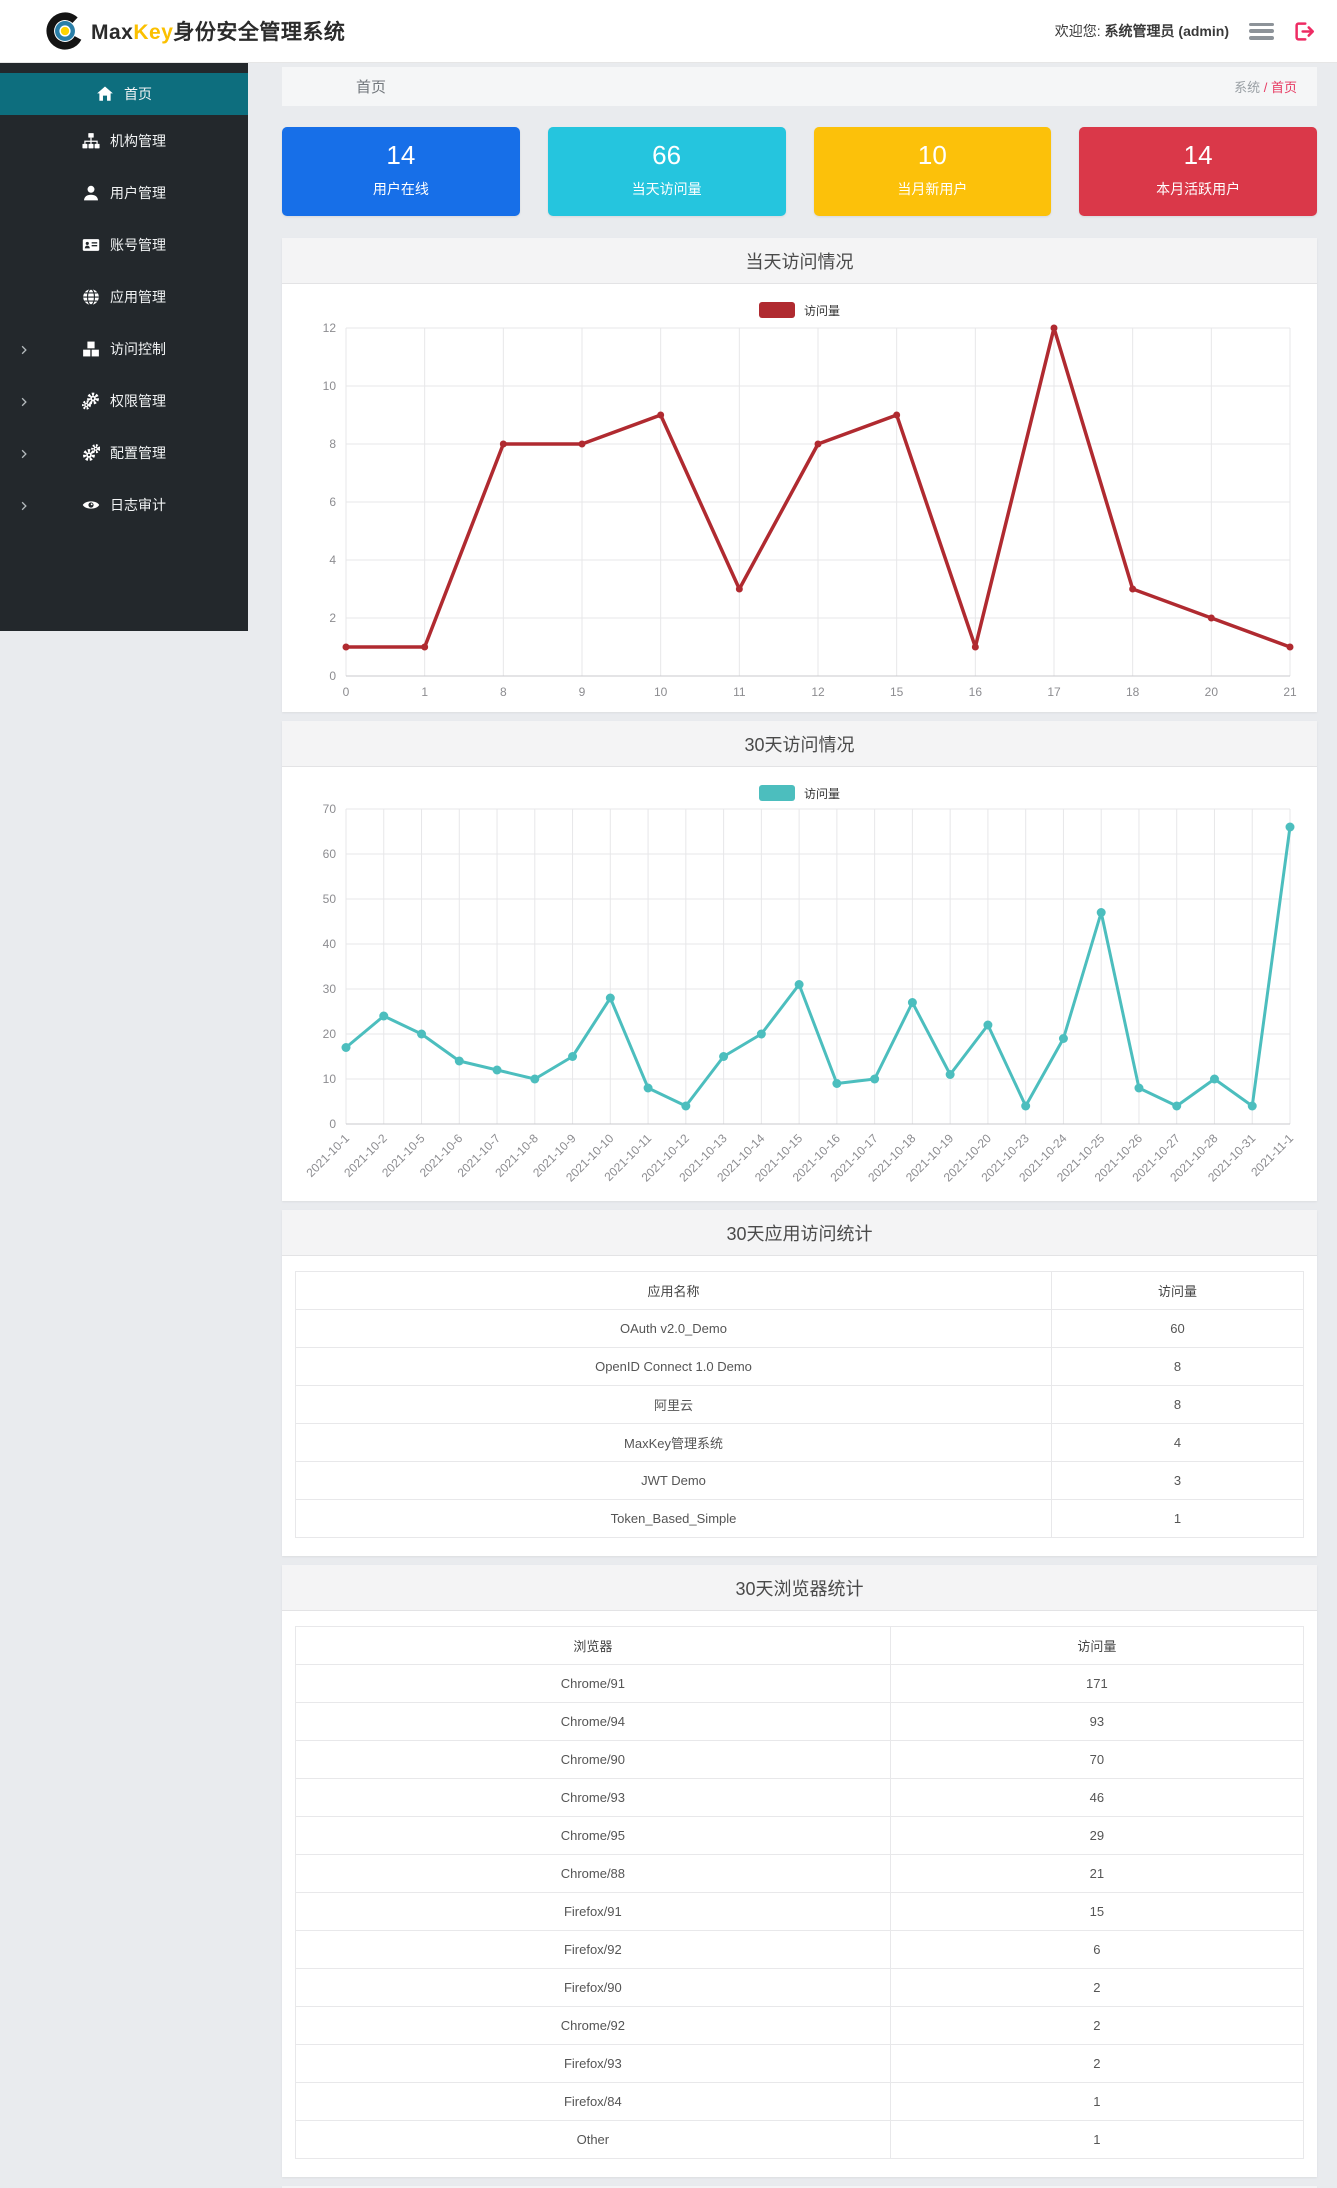 This screenshot has height=2188, width=1337. I want to click on sidebar-item-label: 首页, so click(138, 94).